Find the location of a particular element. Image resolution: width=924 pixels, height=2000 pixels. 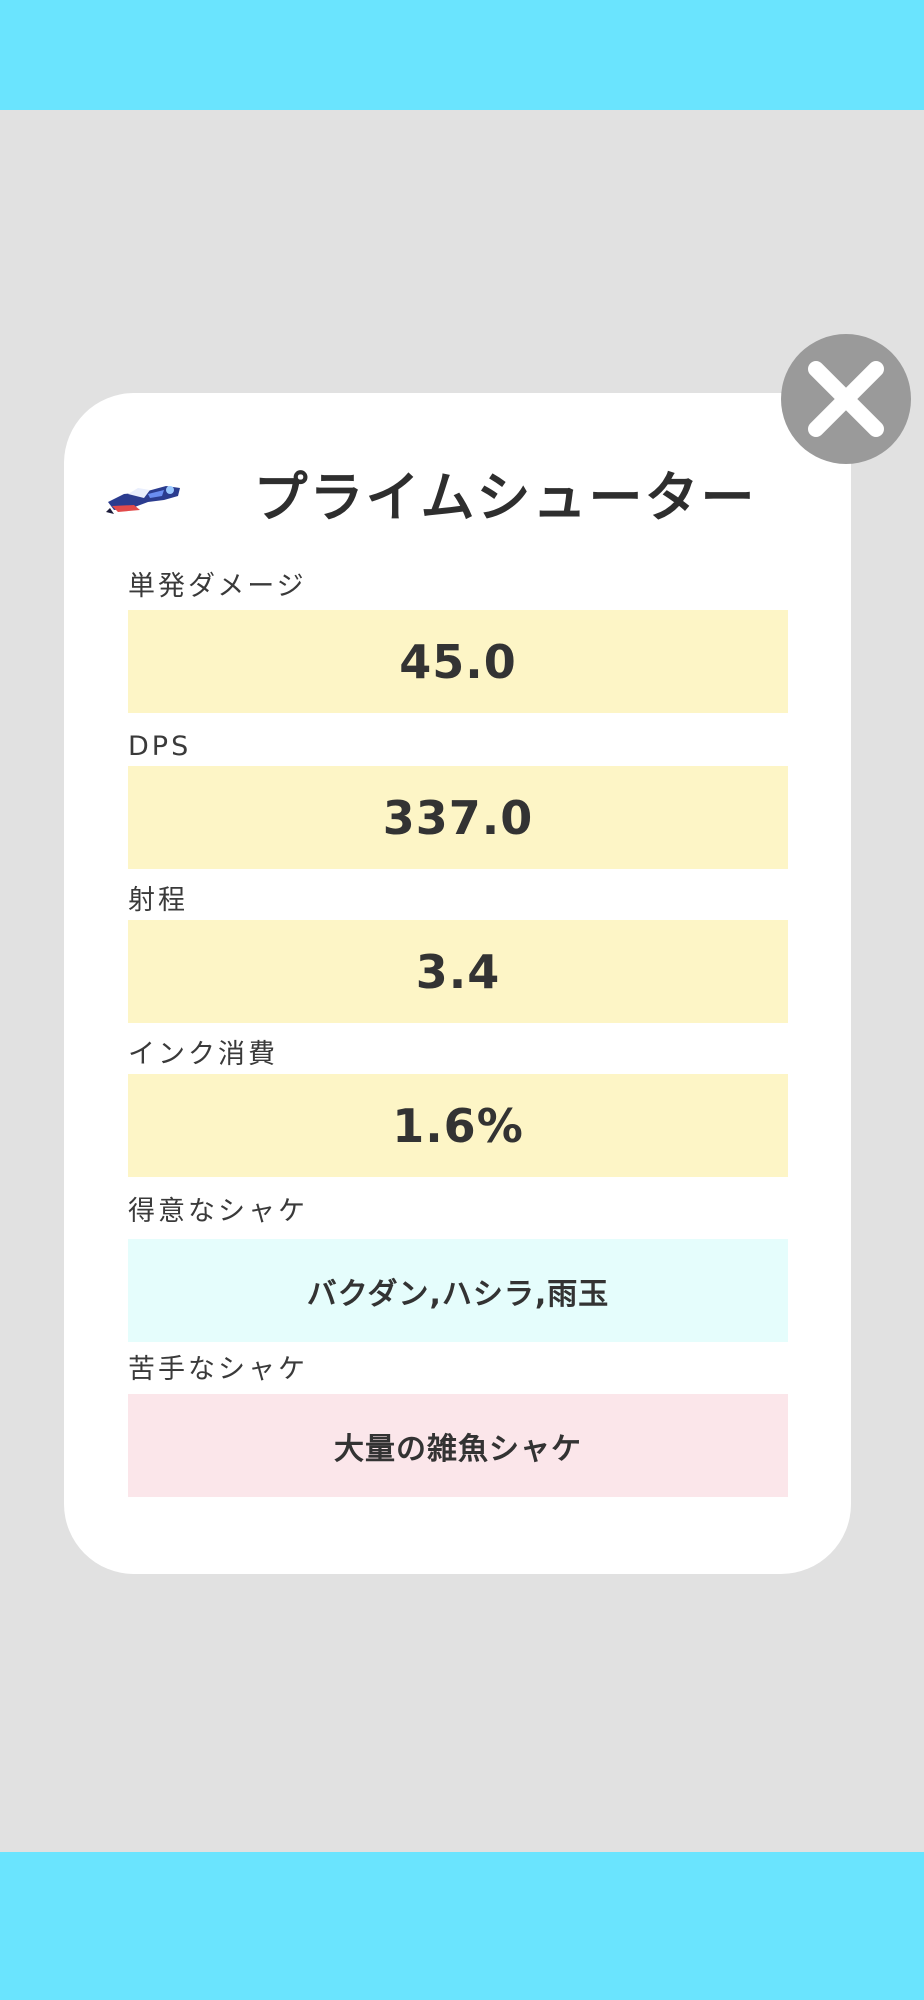

stat-label-damage: 単発ダメージ is located at coordinates (217, 586).